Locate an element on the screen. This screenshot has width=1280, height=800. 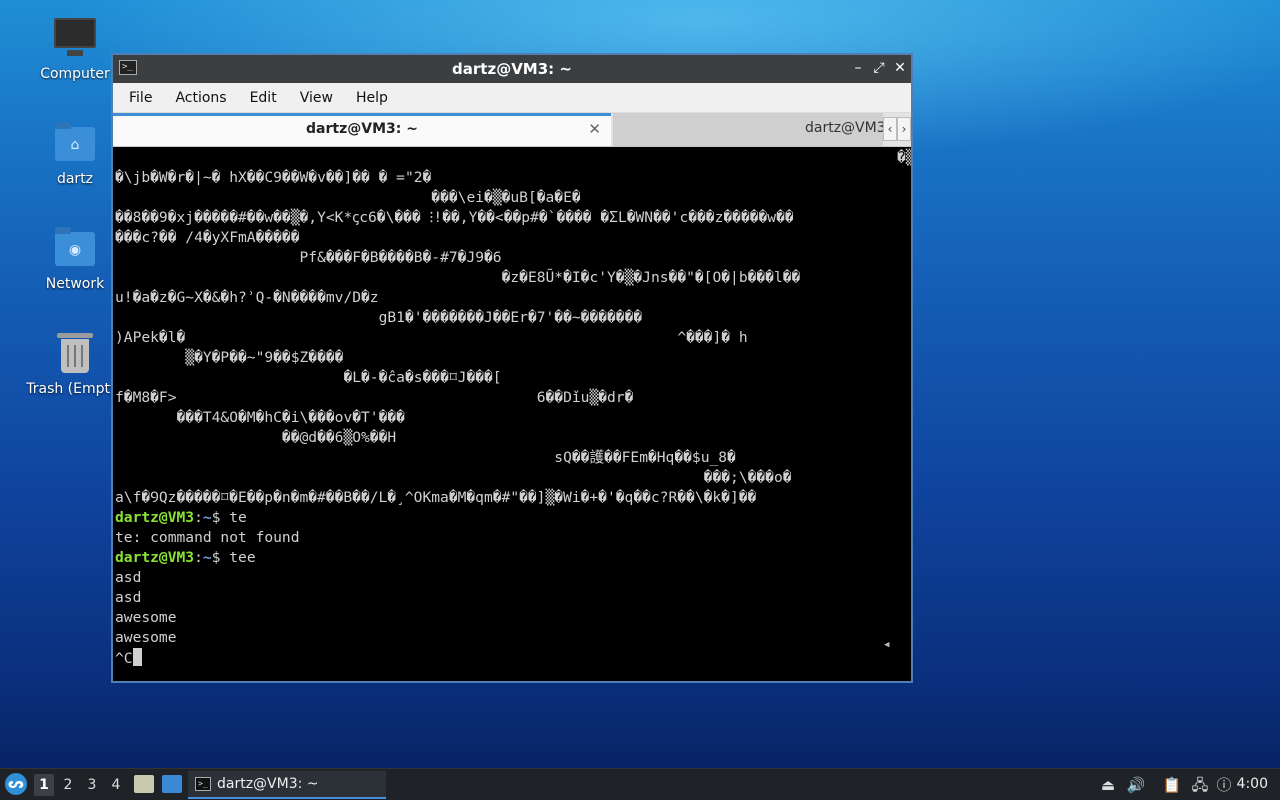
text-cursor is located at coordinates (137, 657).